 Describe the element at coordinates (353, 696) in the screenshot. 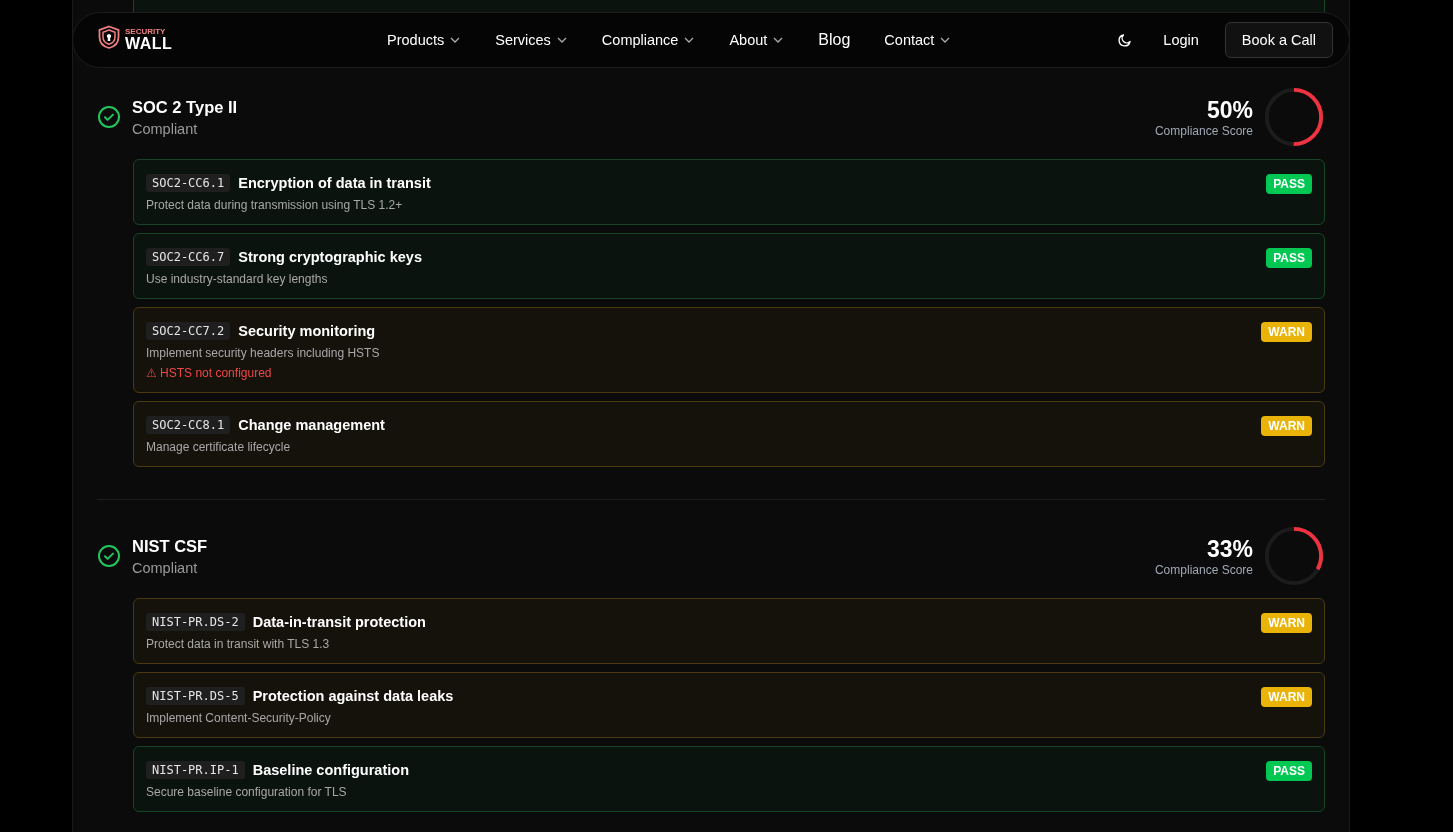

I see `check-title: Protection against data leaks` at that location.